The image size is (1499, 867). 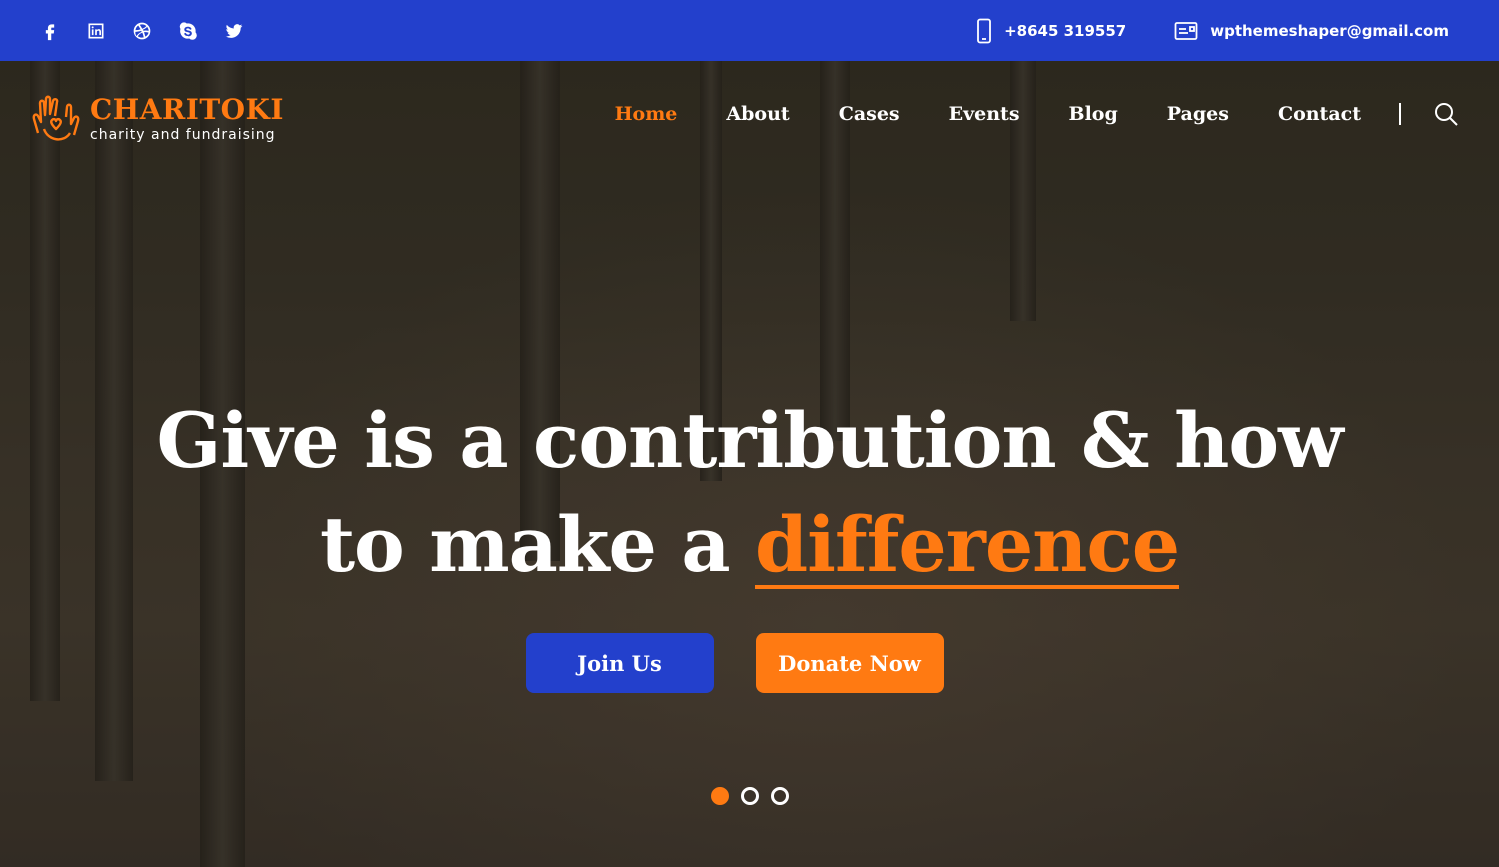 I want to click on contact-info: +8645 319557 wpthemeshaper@gmail.com, so click(x=1212, y=31).